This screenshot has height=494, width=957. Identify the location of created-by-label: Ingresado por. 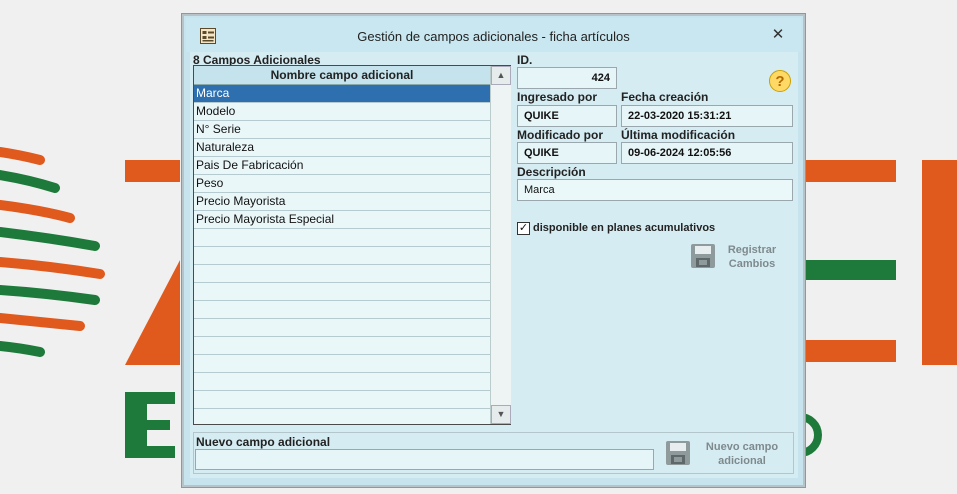
(557, 97).